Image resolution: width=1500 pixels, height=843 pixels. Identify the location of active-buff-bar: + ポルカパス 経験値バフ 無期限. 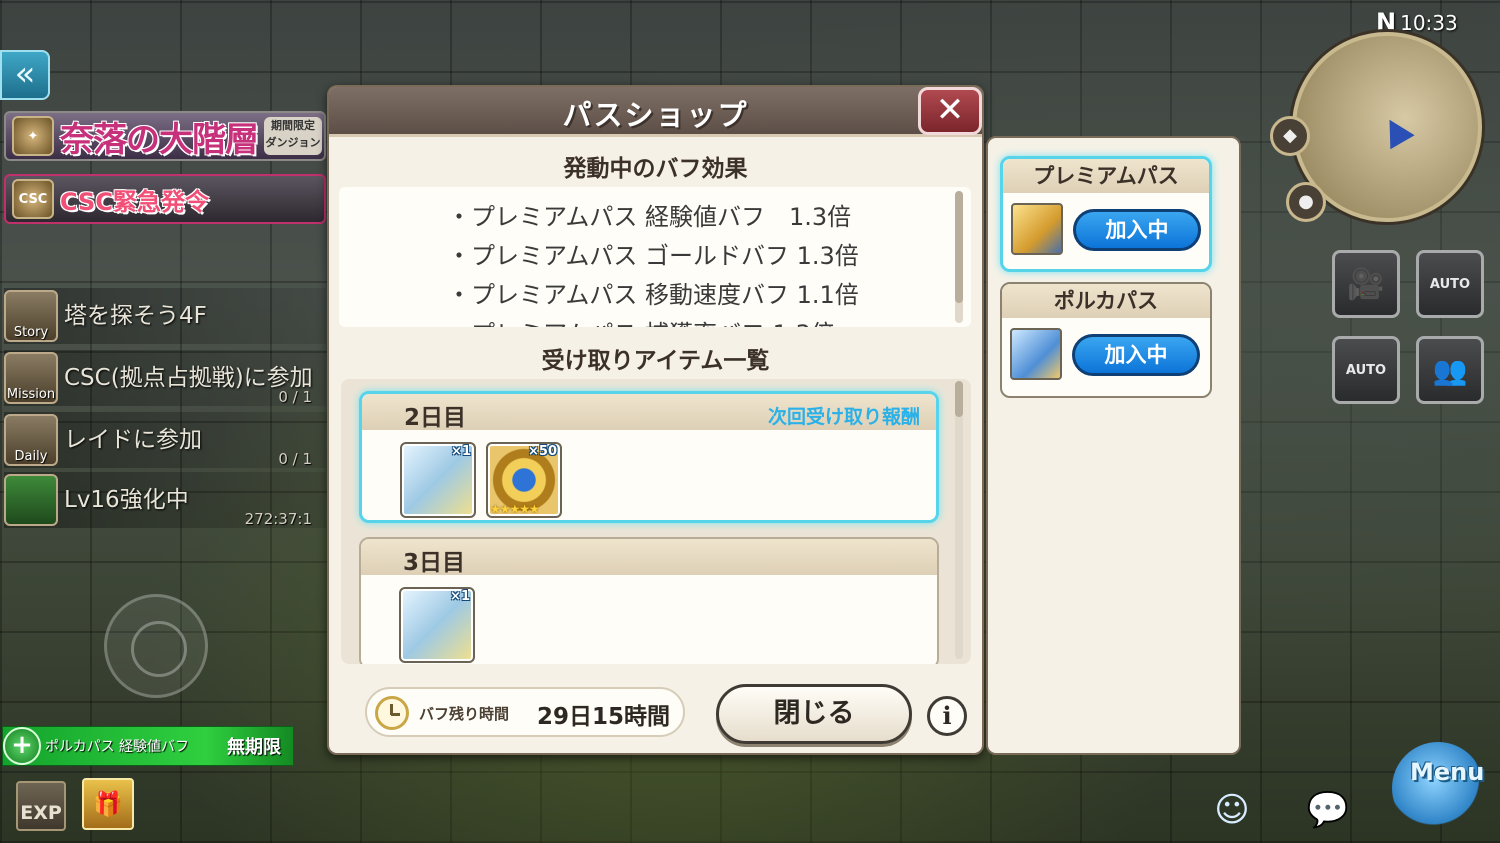
(148, 746).